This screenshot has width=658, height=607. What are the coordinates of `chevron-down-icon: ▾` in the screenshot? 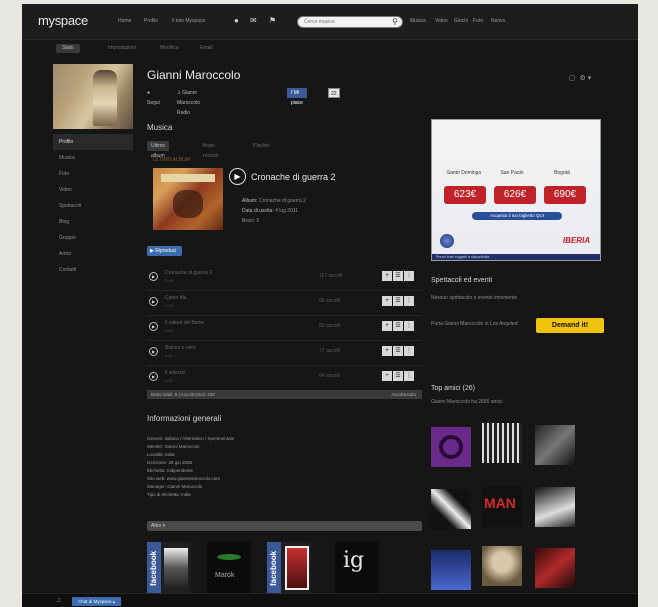 It's located at (590, 78).